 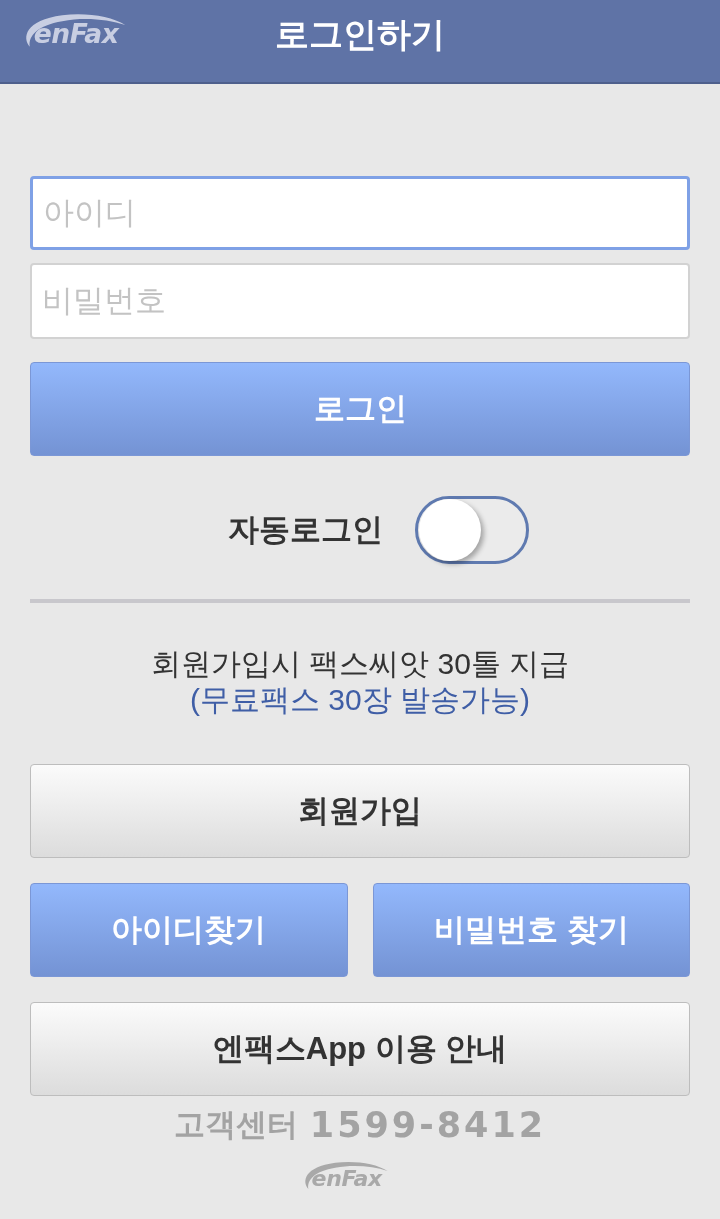 I want to click on login-button: 로그인, so click(x=360, y=409).